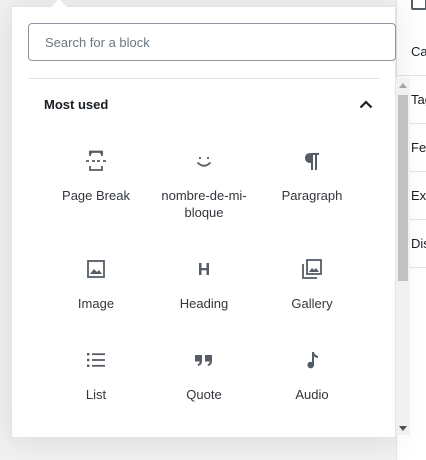 The width and height of the screenshot is (426, 460). Describe the element at coordinates (411, 52) in the screenshot. I see `sidebar-item-categories: Categories` at that location.